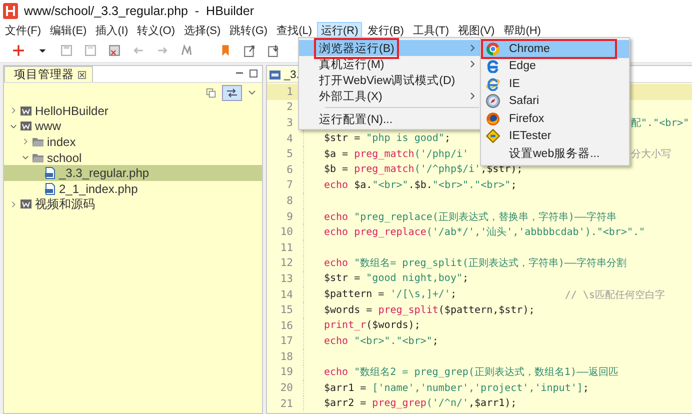 This screenshot has height=414, width=692. Describe the element at coordinates (285, 186) in the screenshot. I see `line-number: 7` at that location.